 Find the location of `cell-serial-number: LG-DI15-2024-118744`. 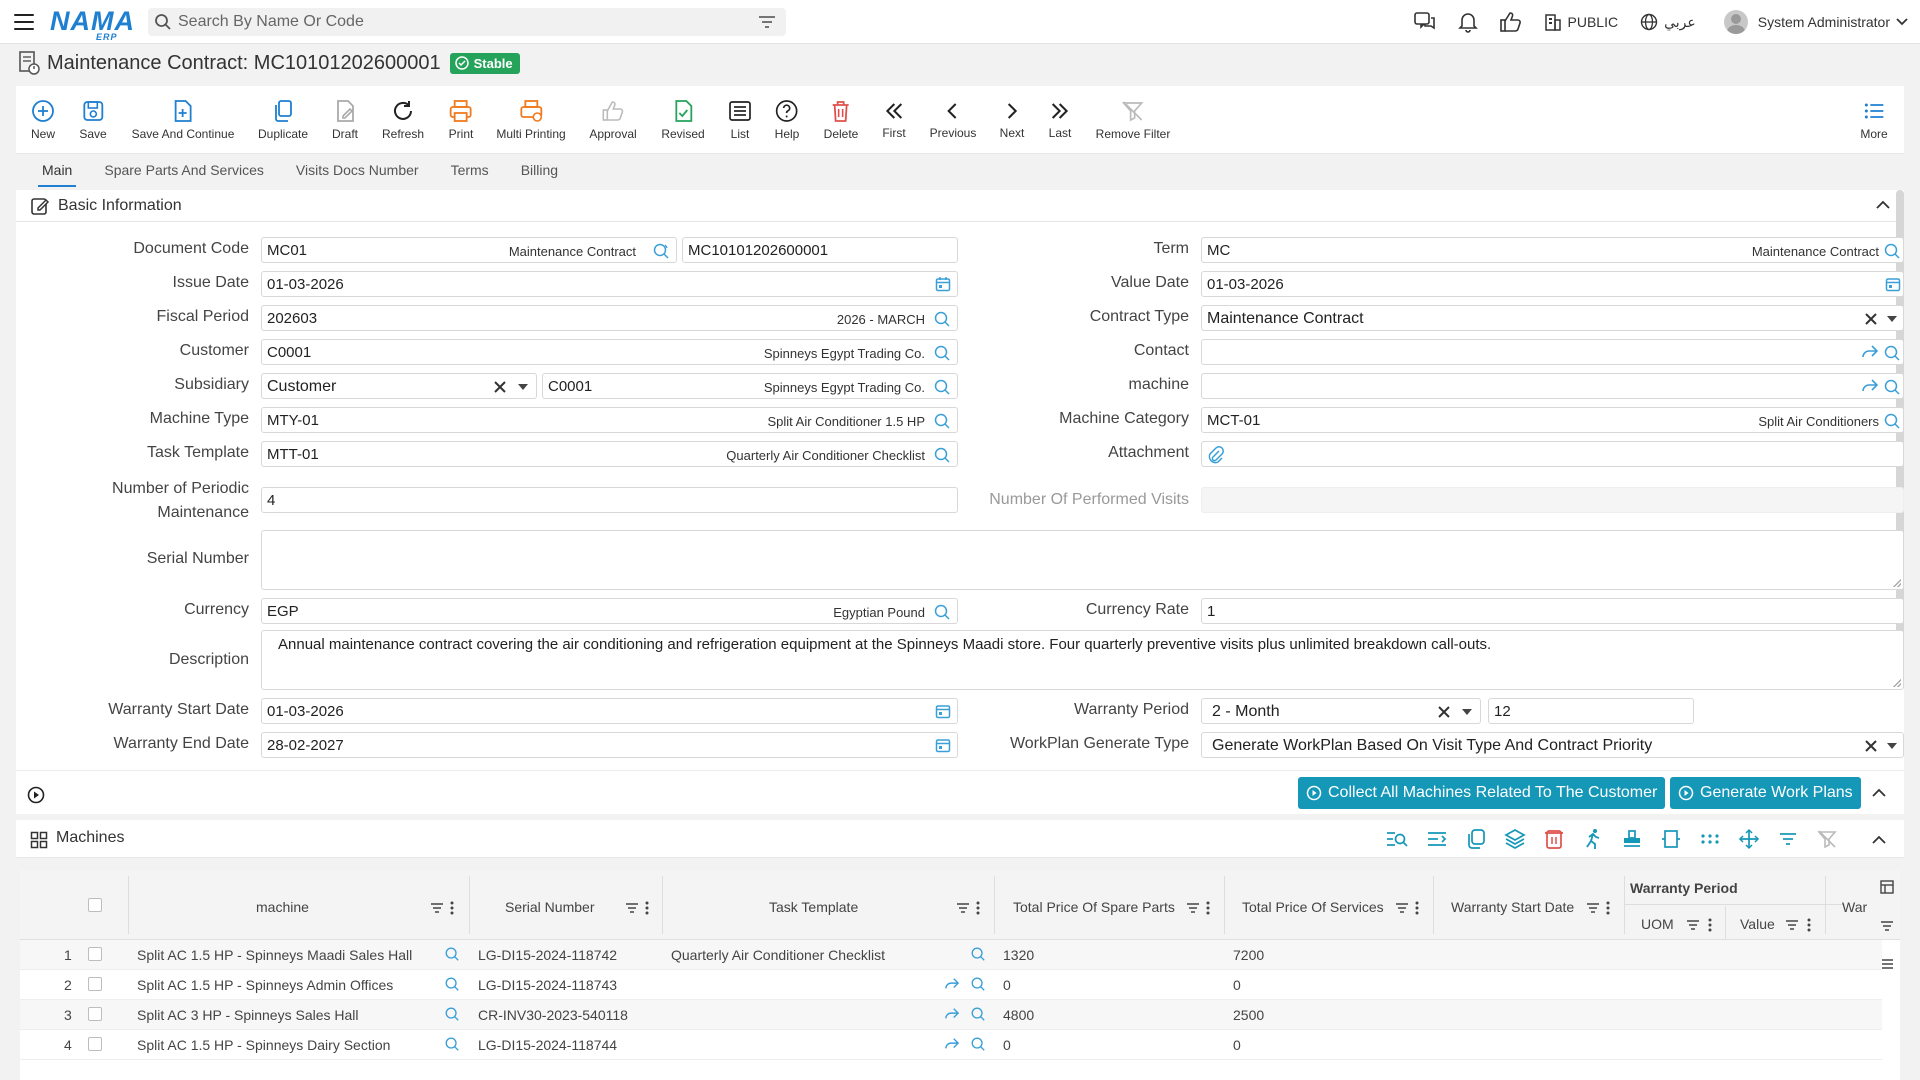

cell-serial-number: LG-DI15-2024-118744 is located at coordinates (547, 1045).